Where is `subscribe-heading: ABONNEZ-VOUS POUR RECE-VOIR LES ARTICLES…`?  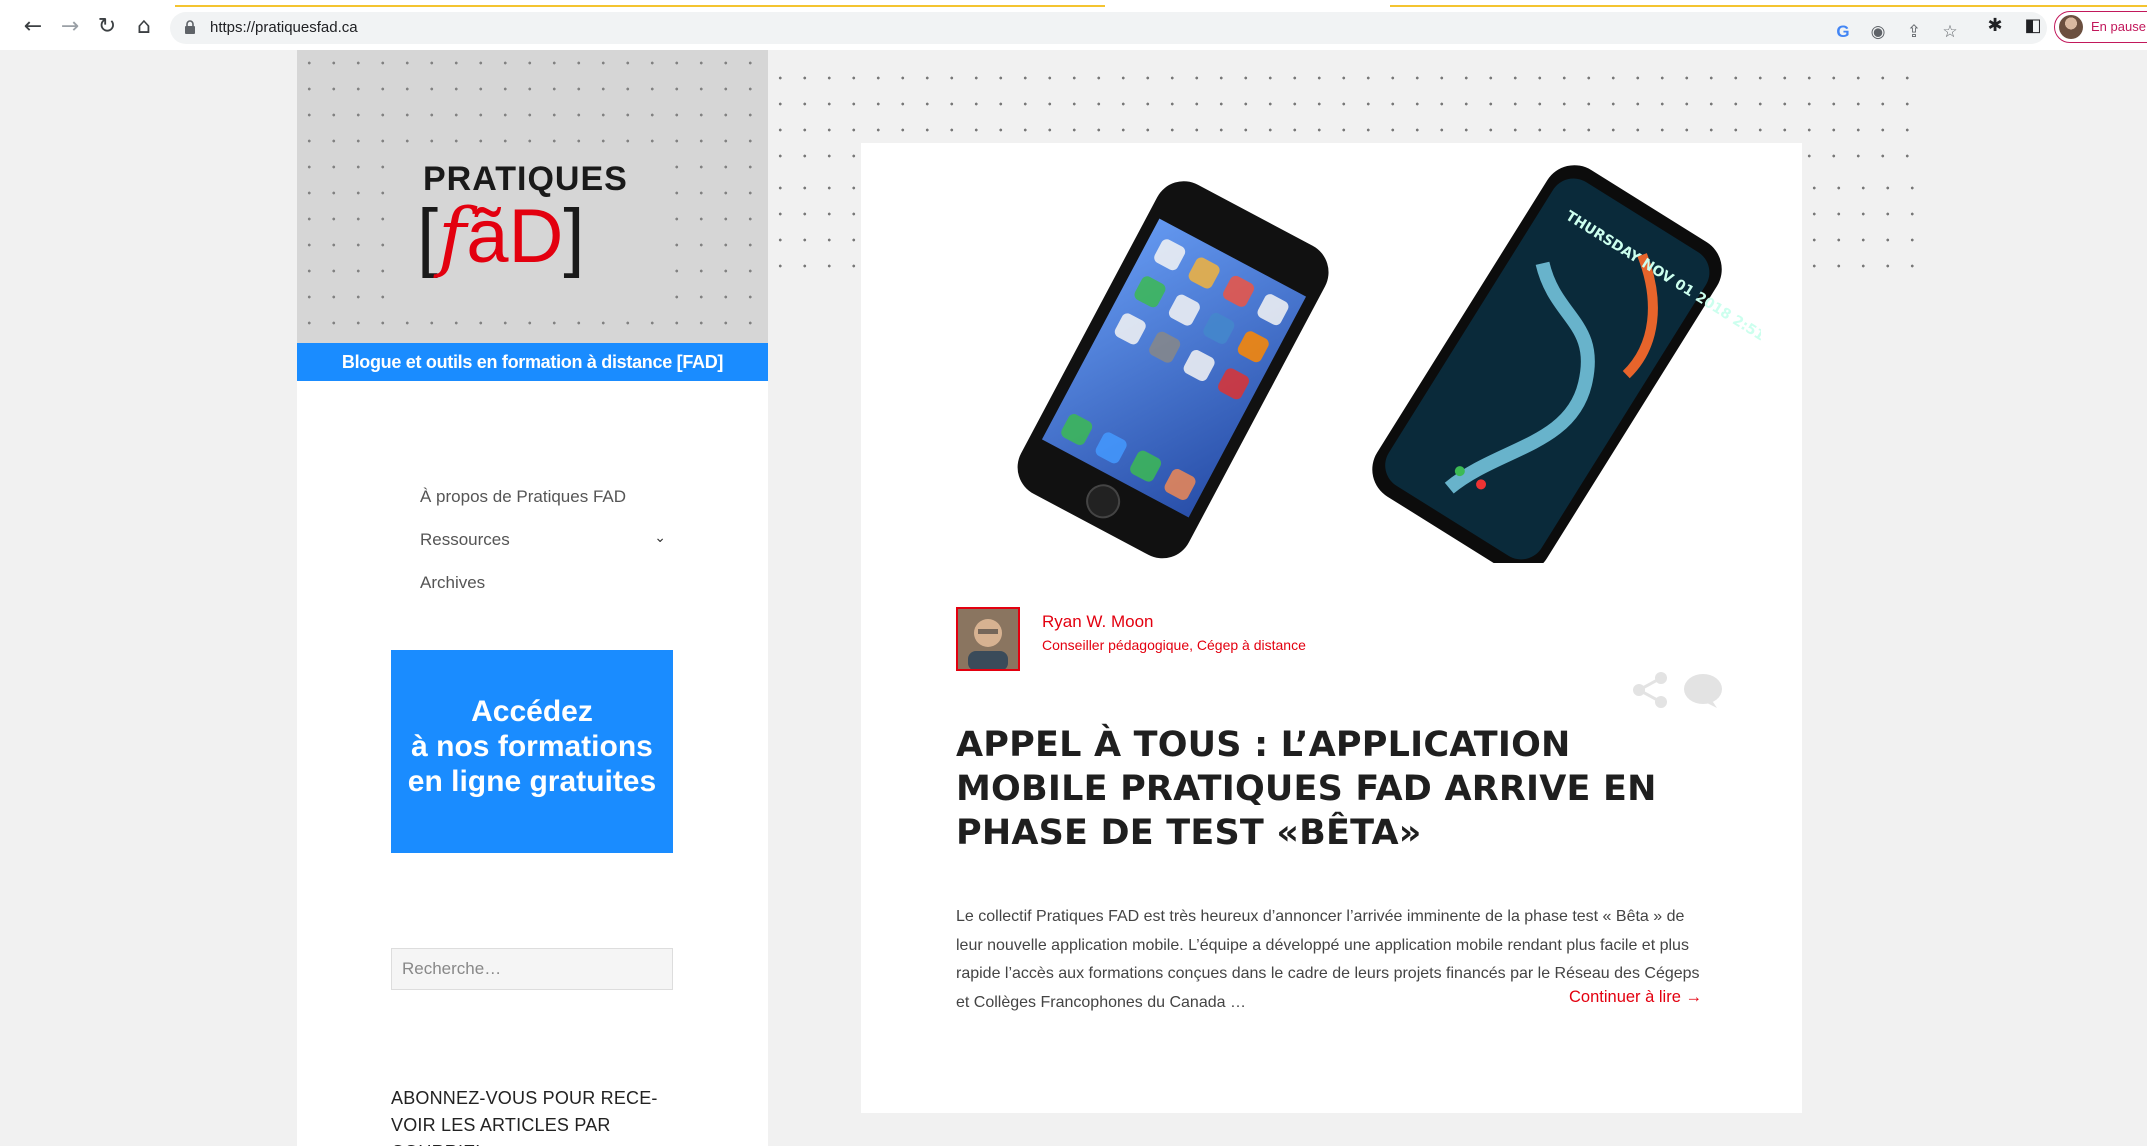 subscribe-heading: ABONNEZ-VOUS POUR RECE-VOIR LES ARTICLES… is located at coordinates (524, 1117).